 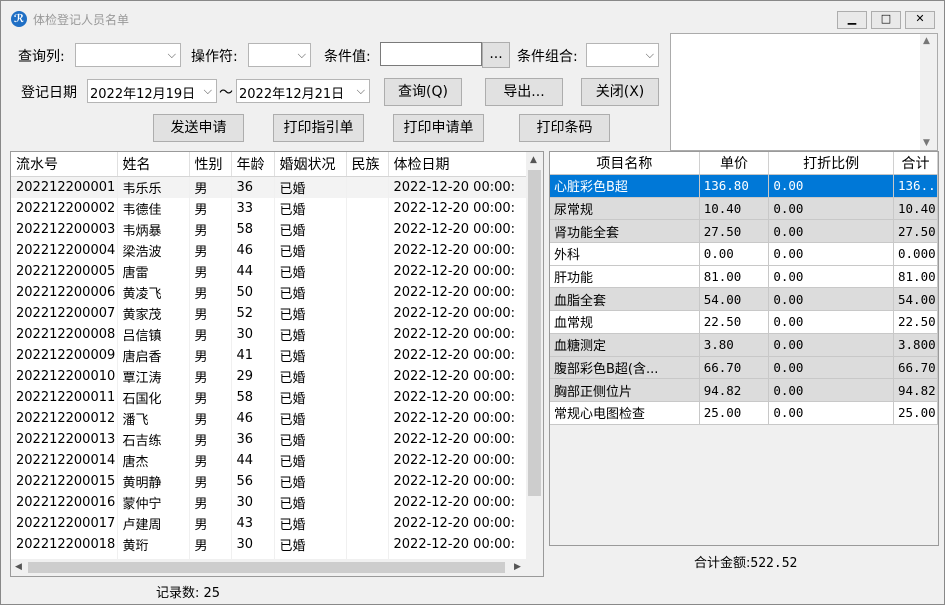 I want to click on col-header-item-name: 项目名称, so click(x=625, y=163).